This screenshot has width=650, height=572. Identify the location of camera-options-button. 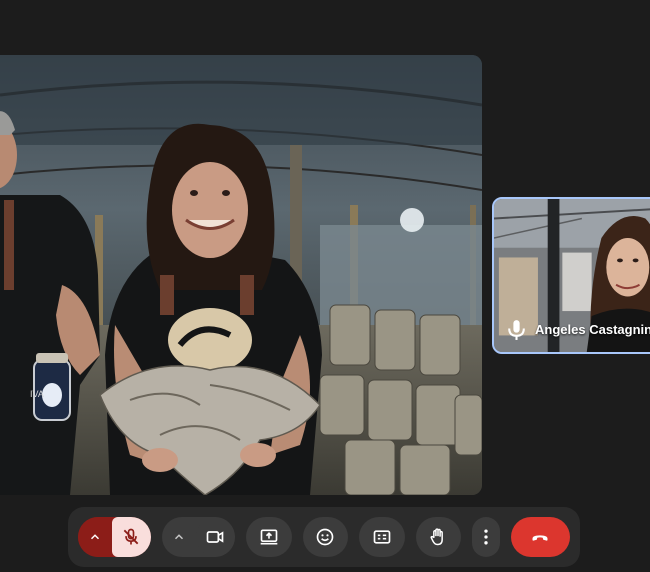
(179, 537).